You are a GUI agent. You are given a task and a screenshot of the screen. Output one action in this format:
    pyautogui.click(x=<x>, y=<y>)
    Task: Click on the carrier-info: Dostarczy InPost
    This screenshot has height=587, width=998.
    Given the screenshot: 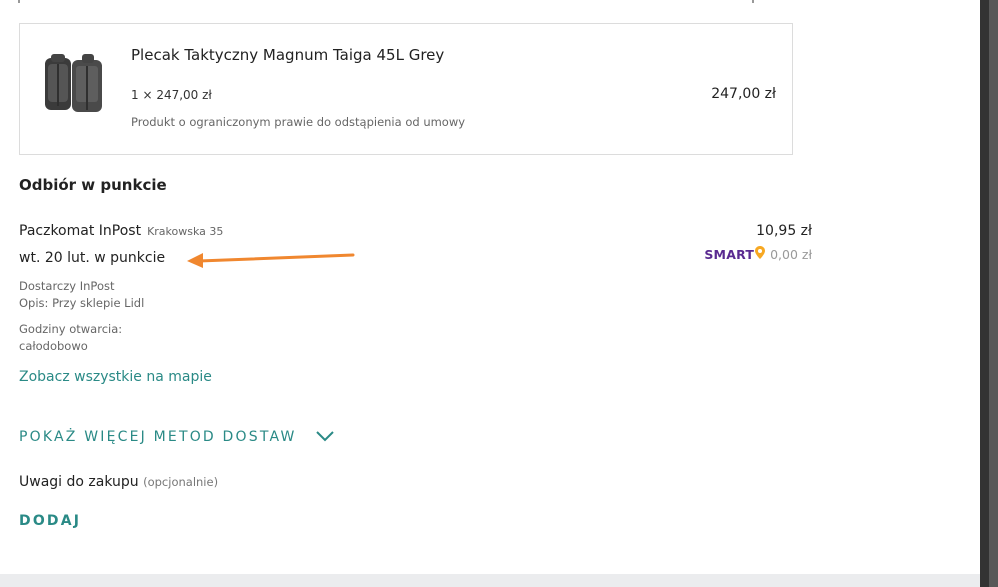 What is the action you would take?
    pyautogui.click(x=67, y=286)
    